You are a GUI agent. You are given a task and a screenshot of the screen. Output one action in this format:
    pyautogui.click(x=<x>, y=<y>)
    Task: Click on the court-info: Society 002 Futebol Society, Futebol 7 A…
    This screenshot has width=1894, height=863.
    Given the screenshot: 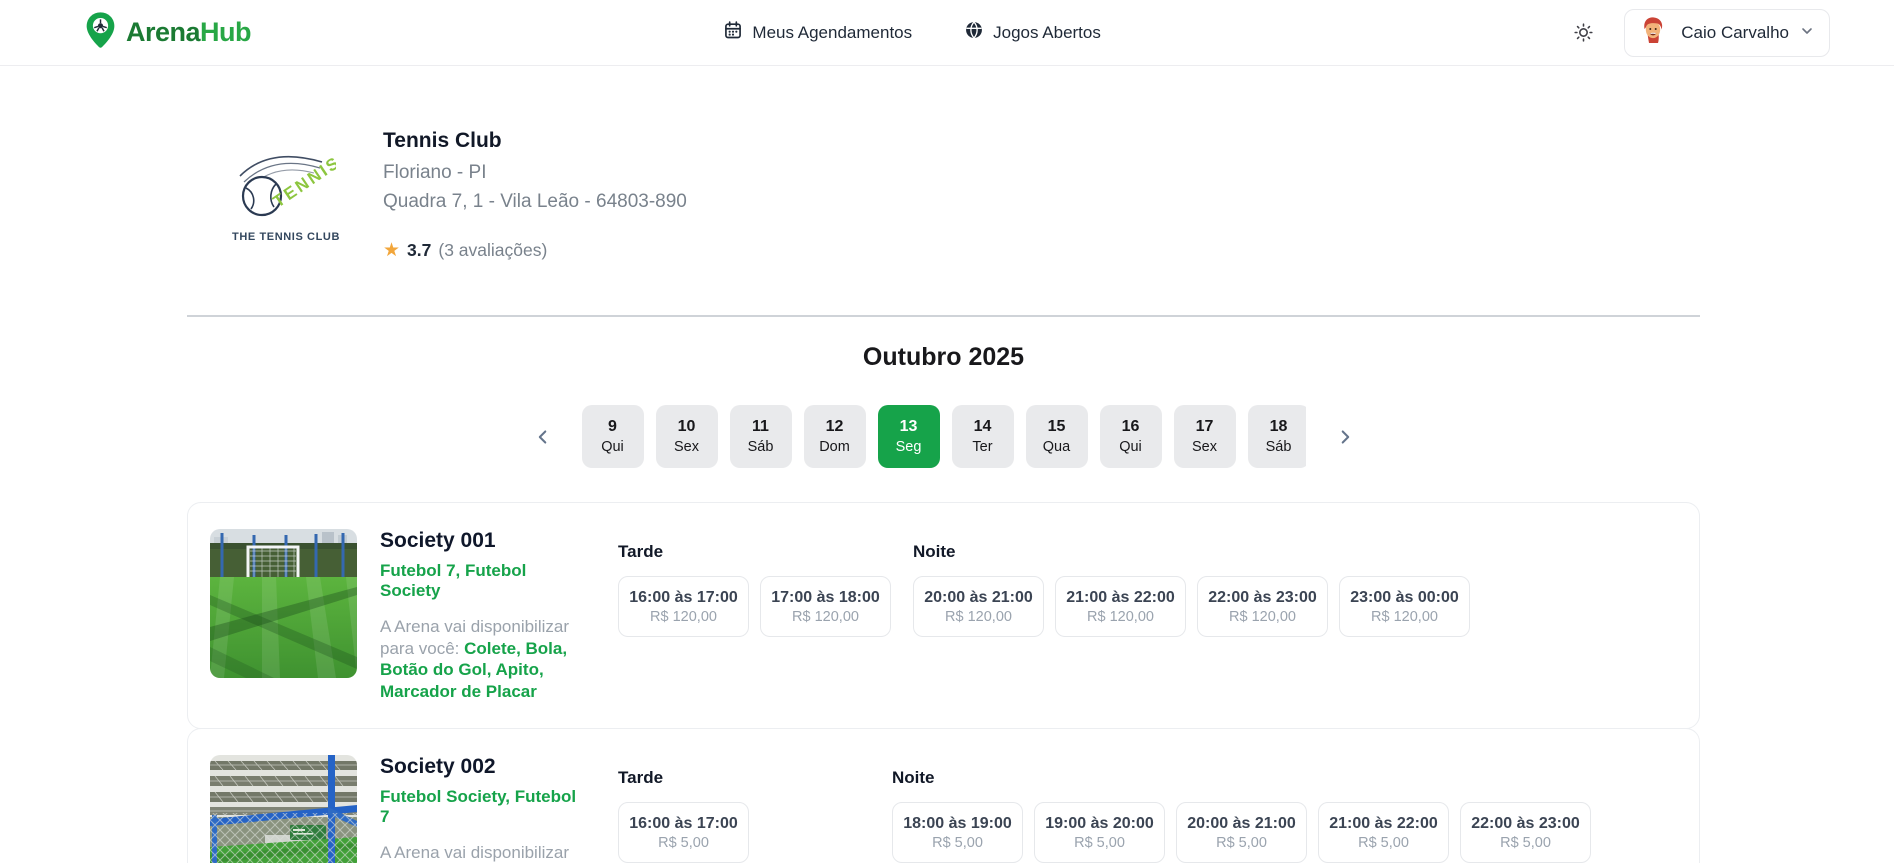 What is the action you would take?
    pyautogui.click(x=480, y=809)
    